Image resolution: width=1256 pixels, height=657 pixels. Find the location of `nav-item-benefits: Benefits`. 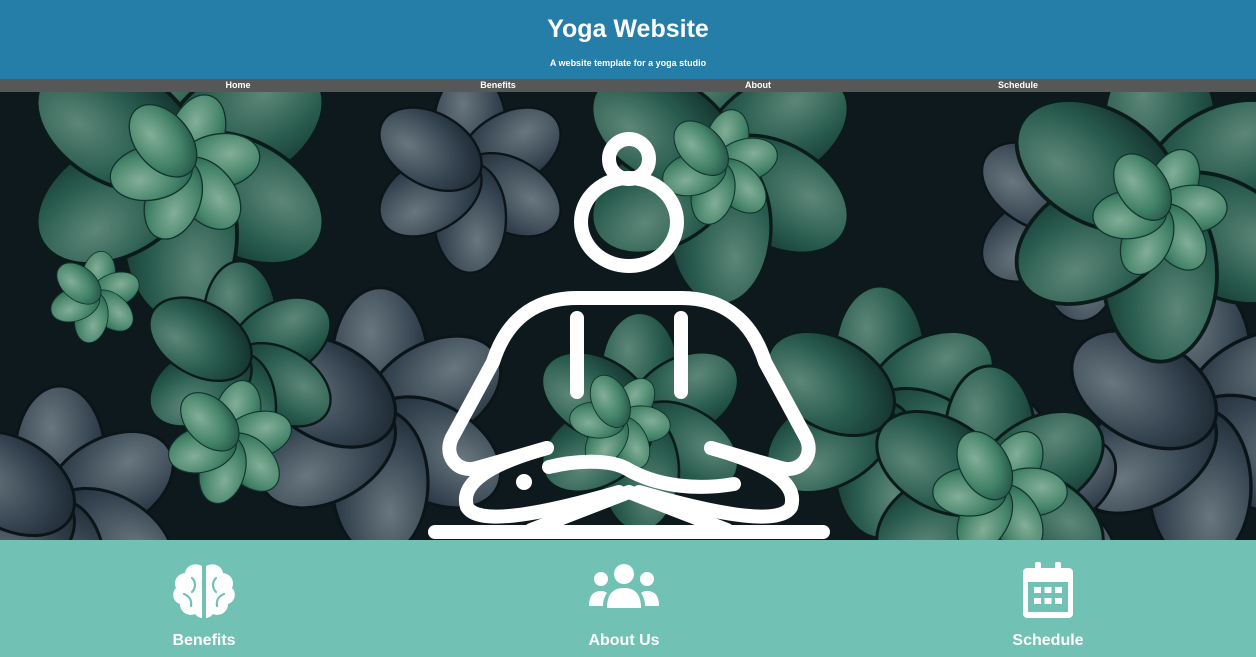

nav-item-benefits: Benefits is located at coordinates (498, 85).